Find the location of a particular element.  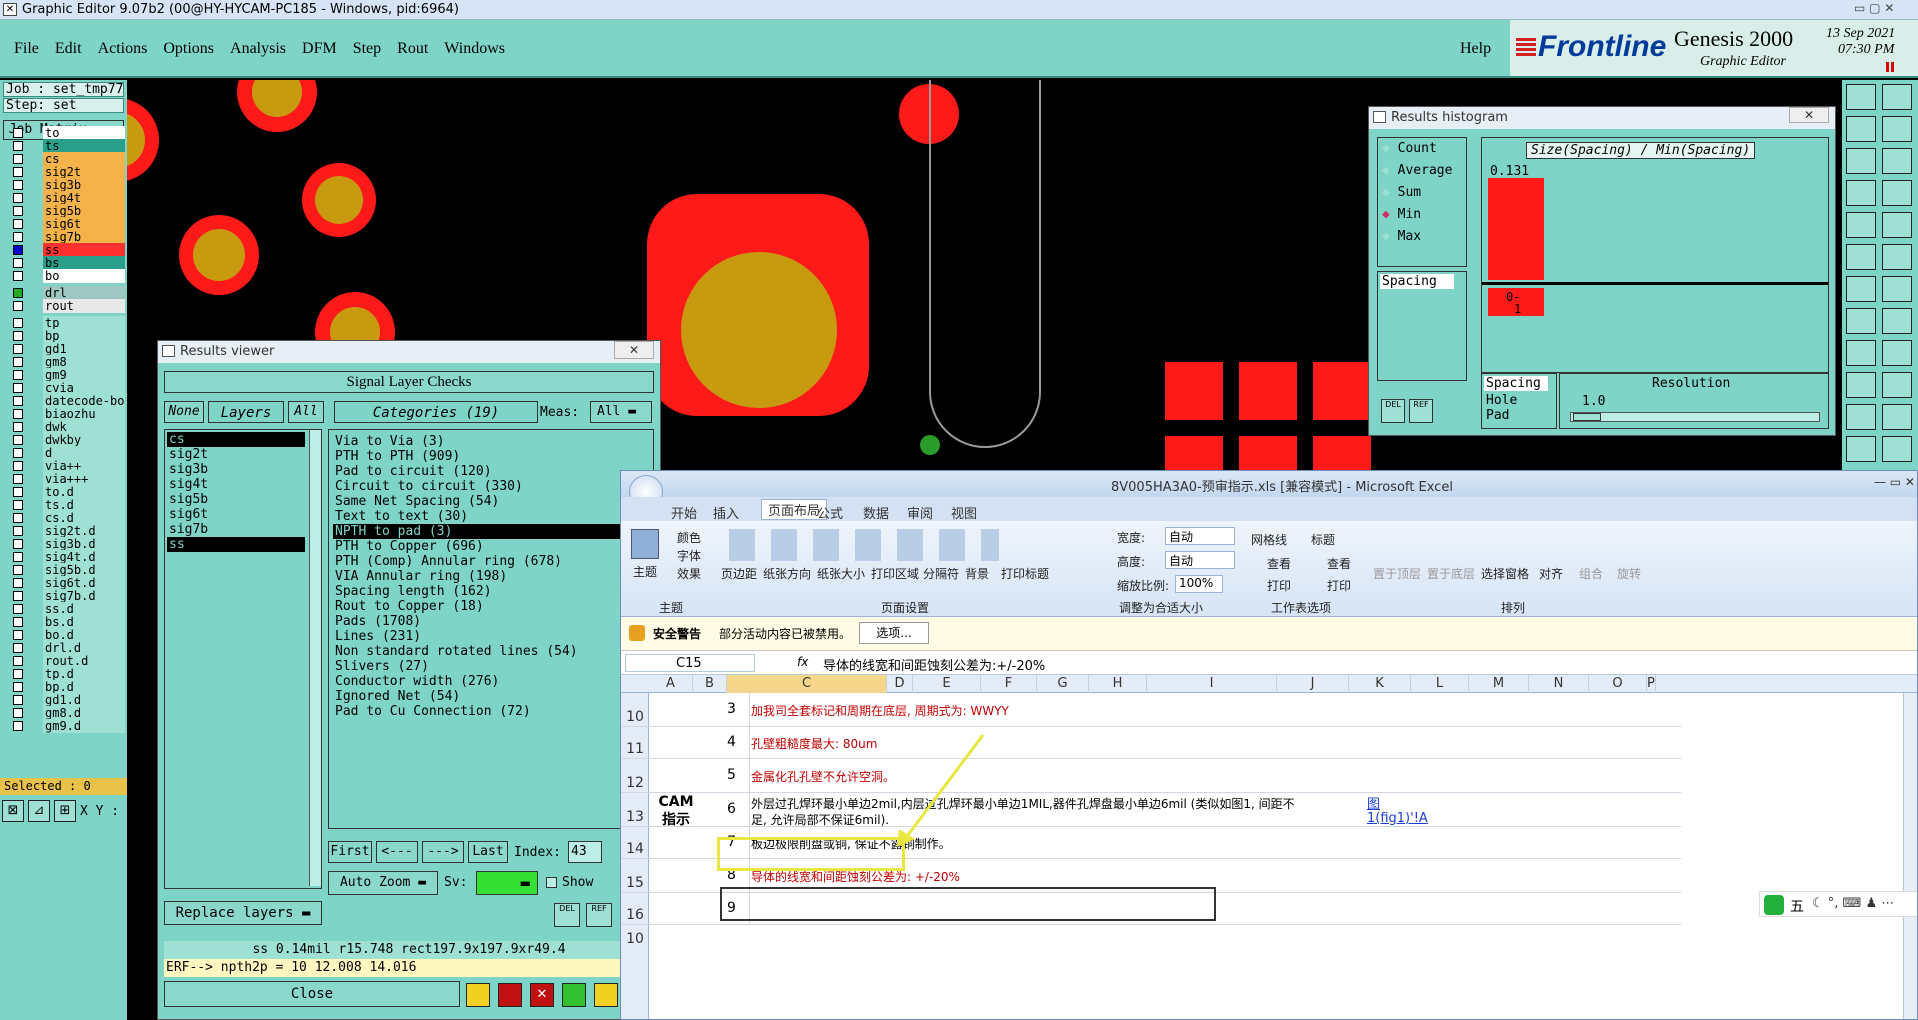

height-dropdown: 自动 is located at coordinates (1200, 560).